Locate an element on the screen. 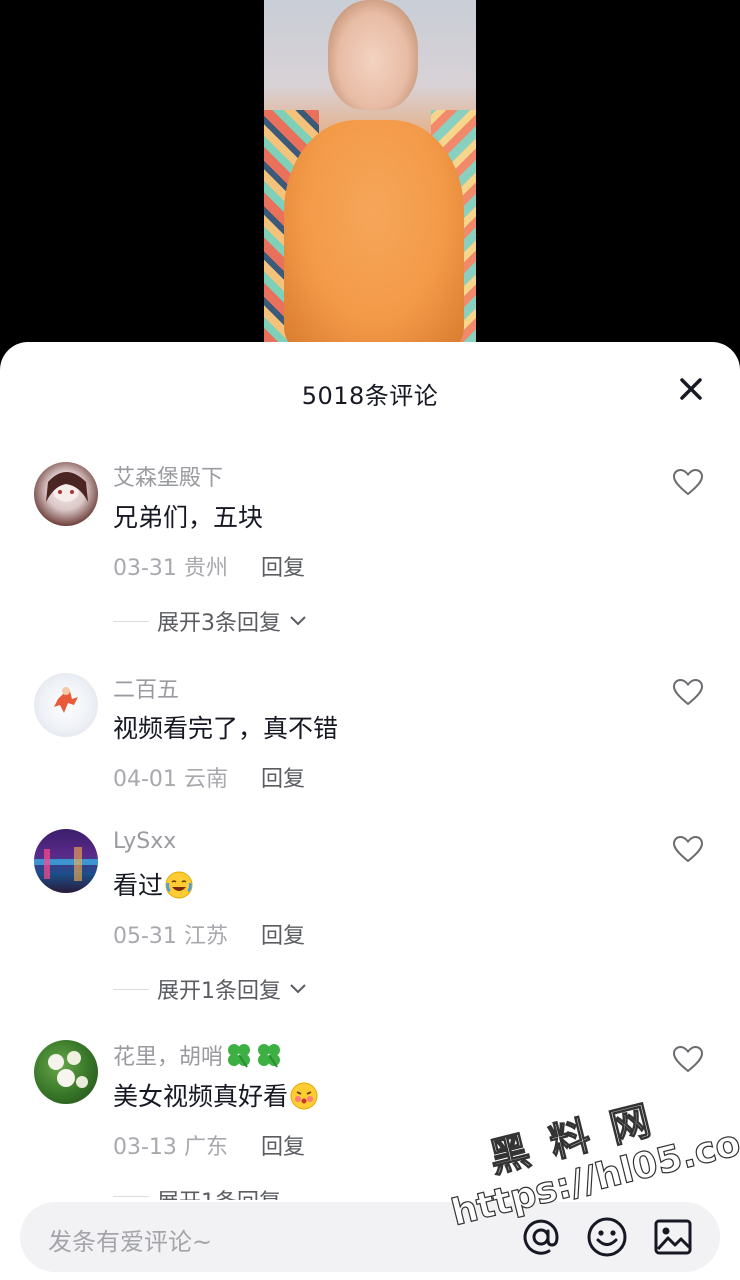  comment-date: 05-31 is located at coordinates (145, 936).